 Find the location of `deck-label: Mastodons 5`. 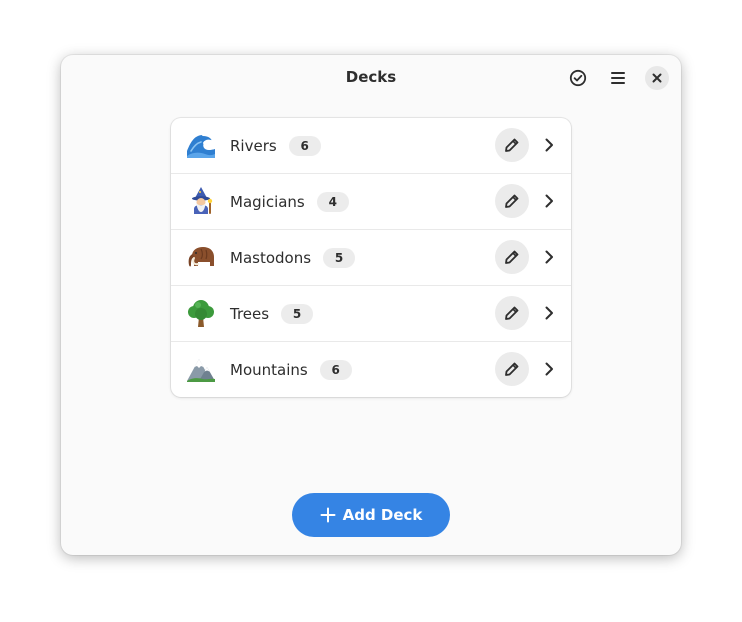

deck-label: Mastodons 5 is located at coordinates (293, 258).